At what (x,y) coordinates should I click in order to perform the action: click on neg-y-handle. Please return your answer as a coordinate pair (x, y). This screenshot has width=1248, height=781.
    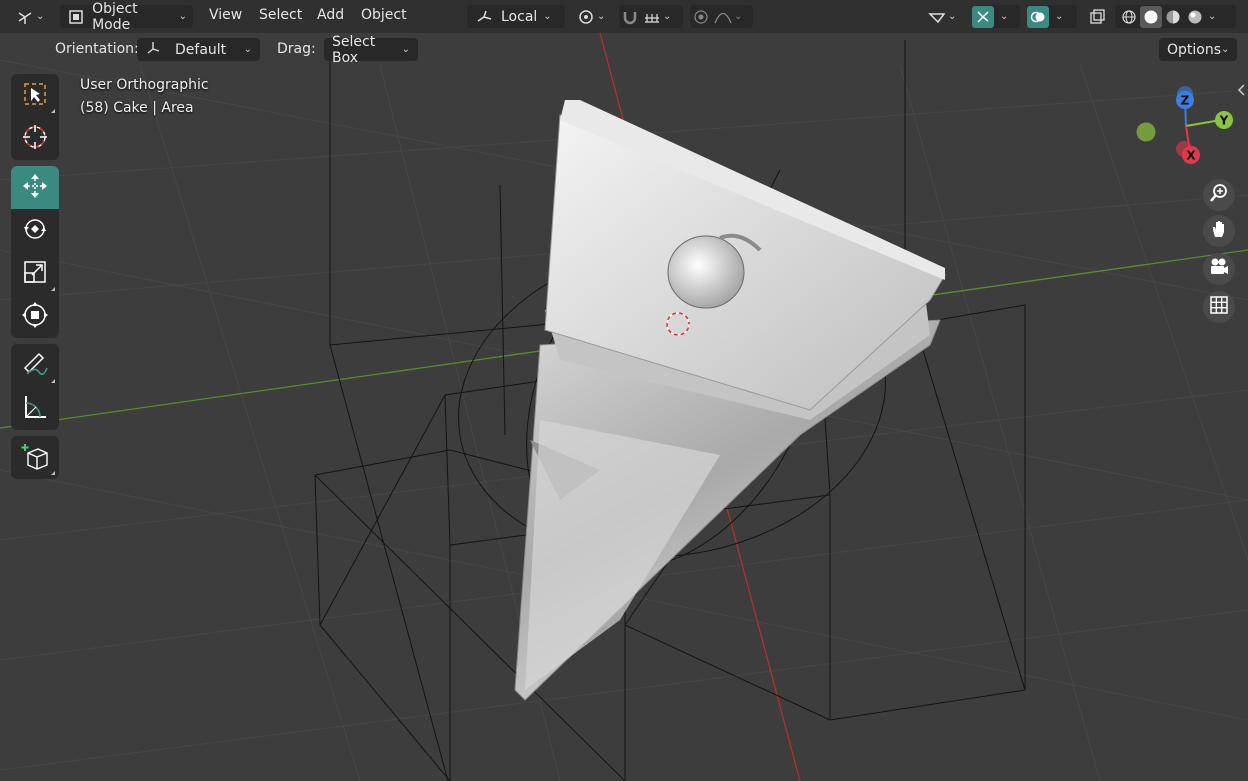
    Looking at the image, I should click on (1146, 132).